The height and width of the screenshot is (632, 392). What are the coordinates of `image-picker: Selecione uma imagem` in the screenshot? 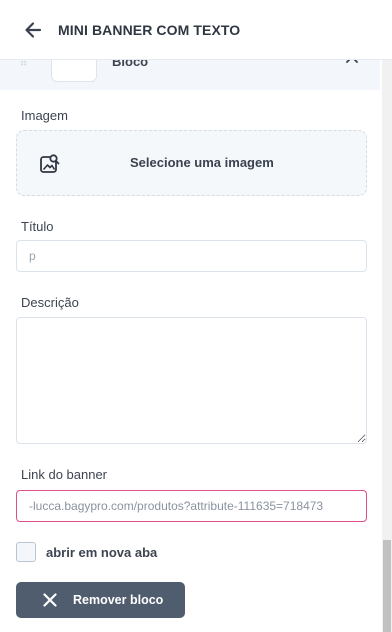 It's located at (191, 163).